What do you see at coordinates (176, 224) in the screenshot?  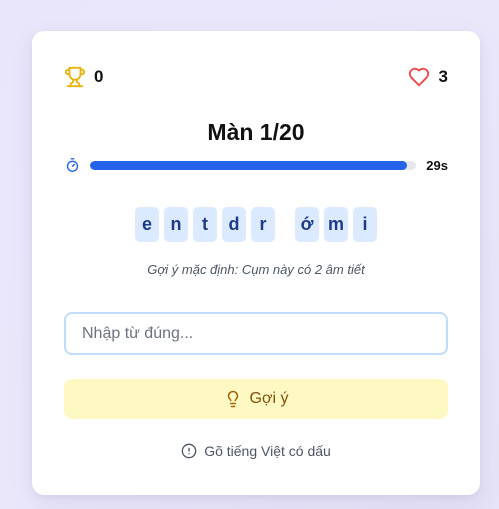 I see `letter-tile: n` at bounding box center [176, 224].